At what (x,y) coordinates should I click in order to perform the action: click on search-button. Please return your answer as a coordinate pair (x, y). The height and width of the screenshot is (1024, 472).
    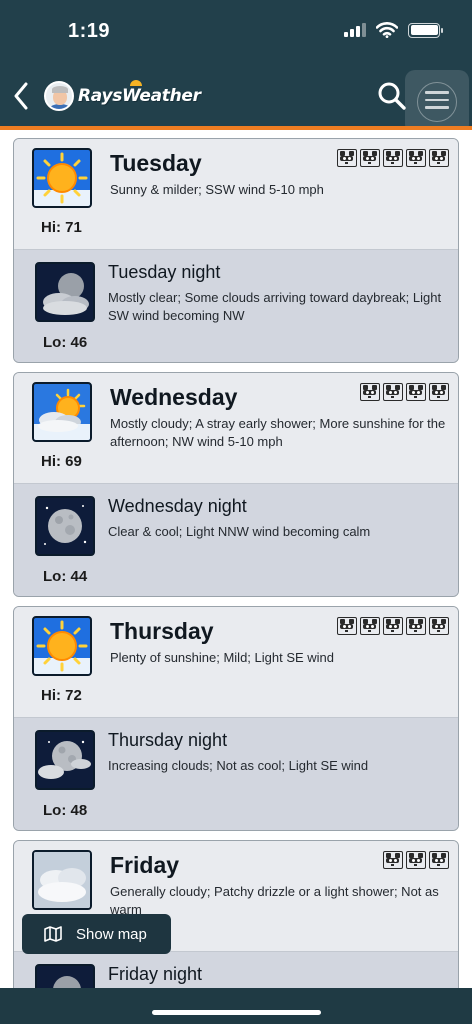
    Looking at the image, I should click on (392, 96).